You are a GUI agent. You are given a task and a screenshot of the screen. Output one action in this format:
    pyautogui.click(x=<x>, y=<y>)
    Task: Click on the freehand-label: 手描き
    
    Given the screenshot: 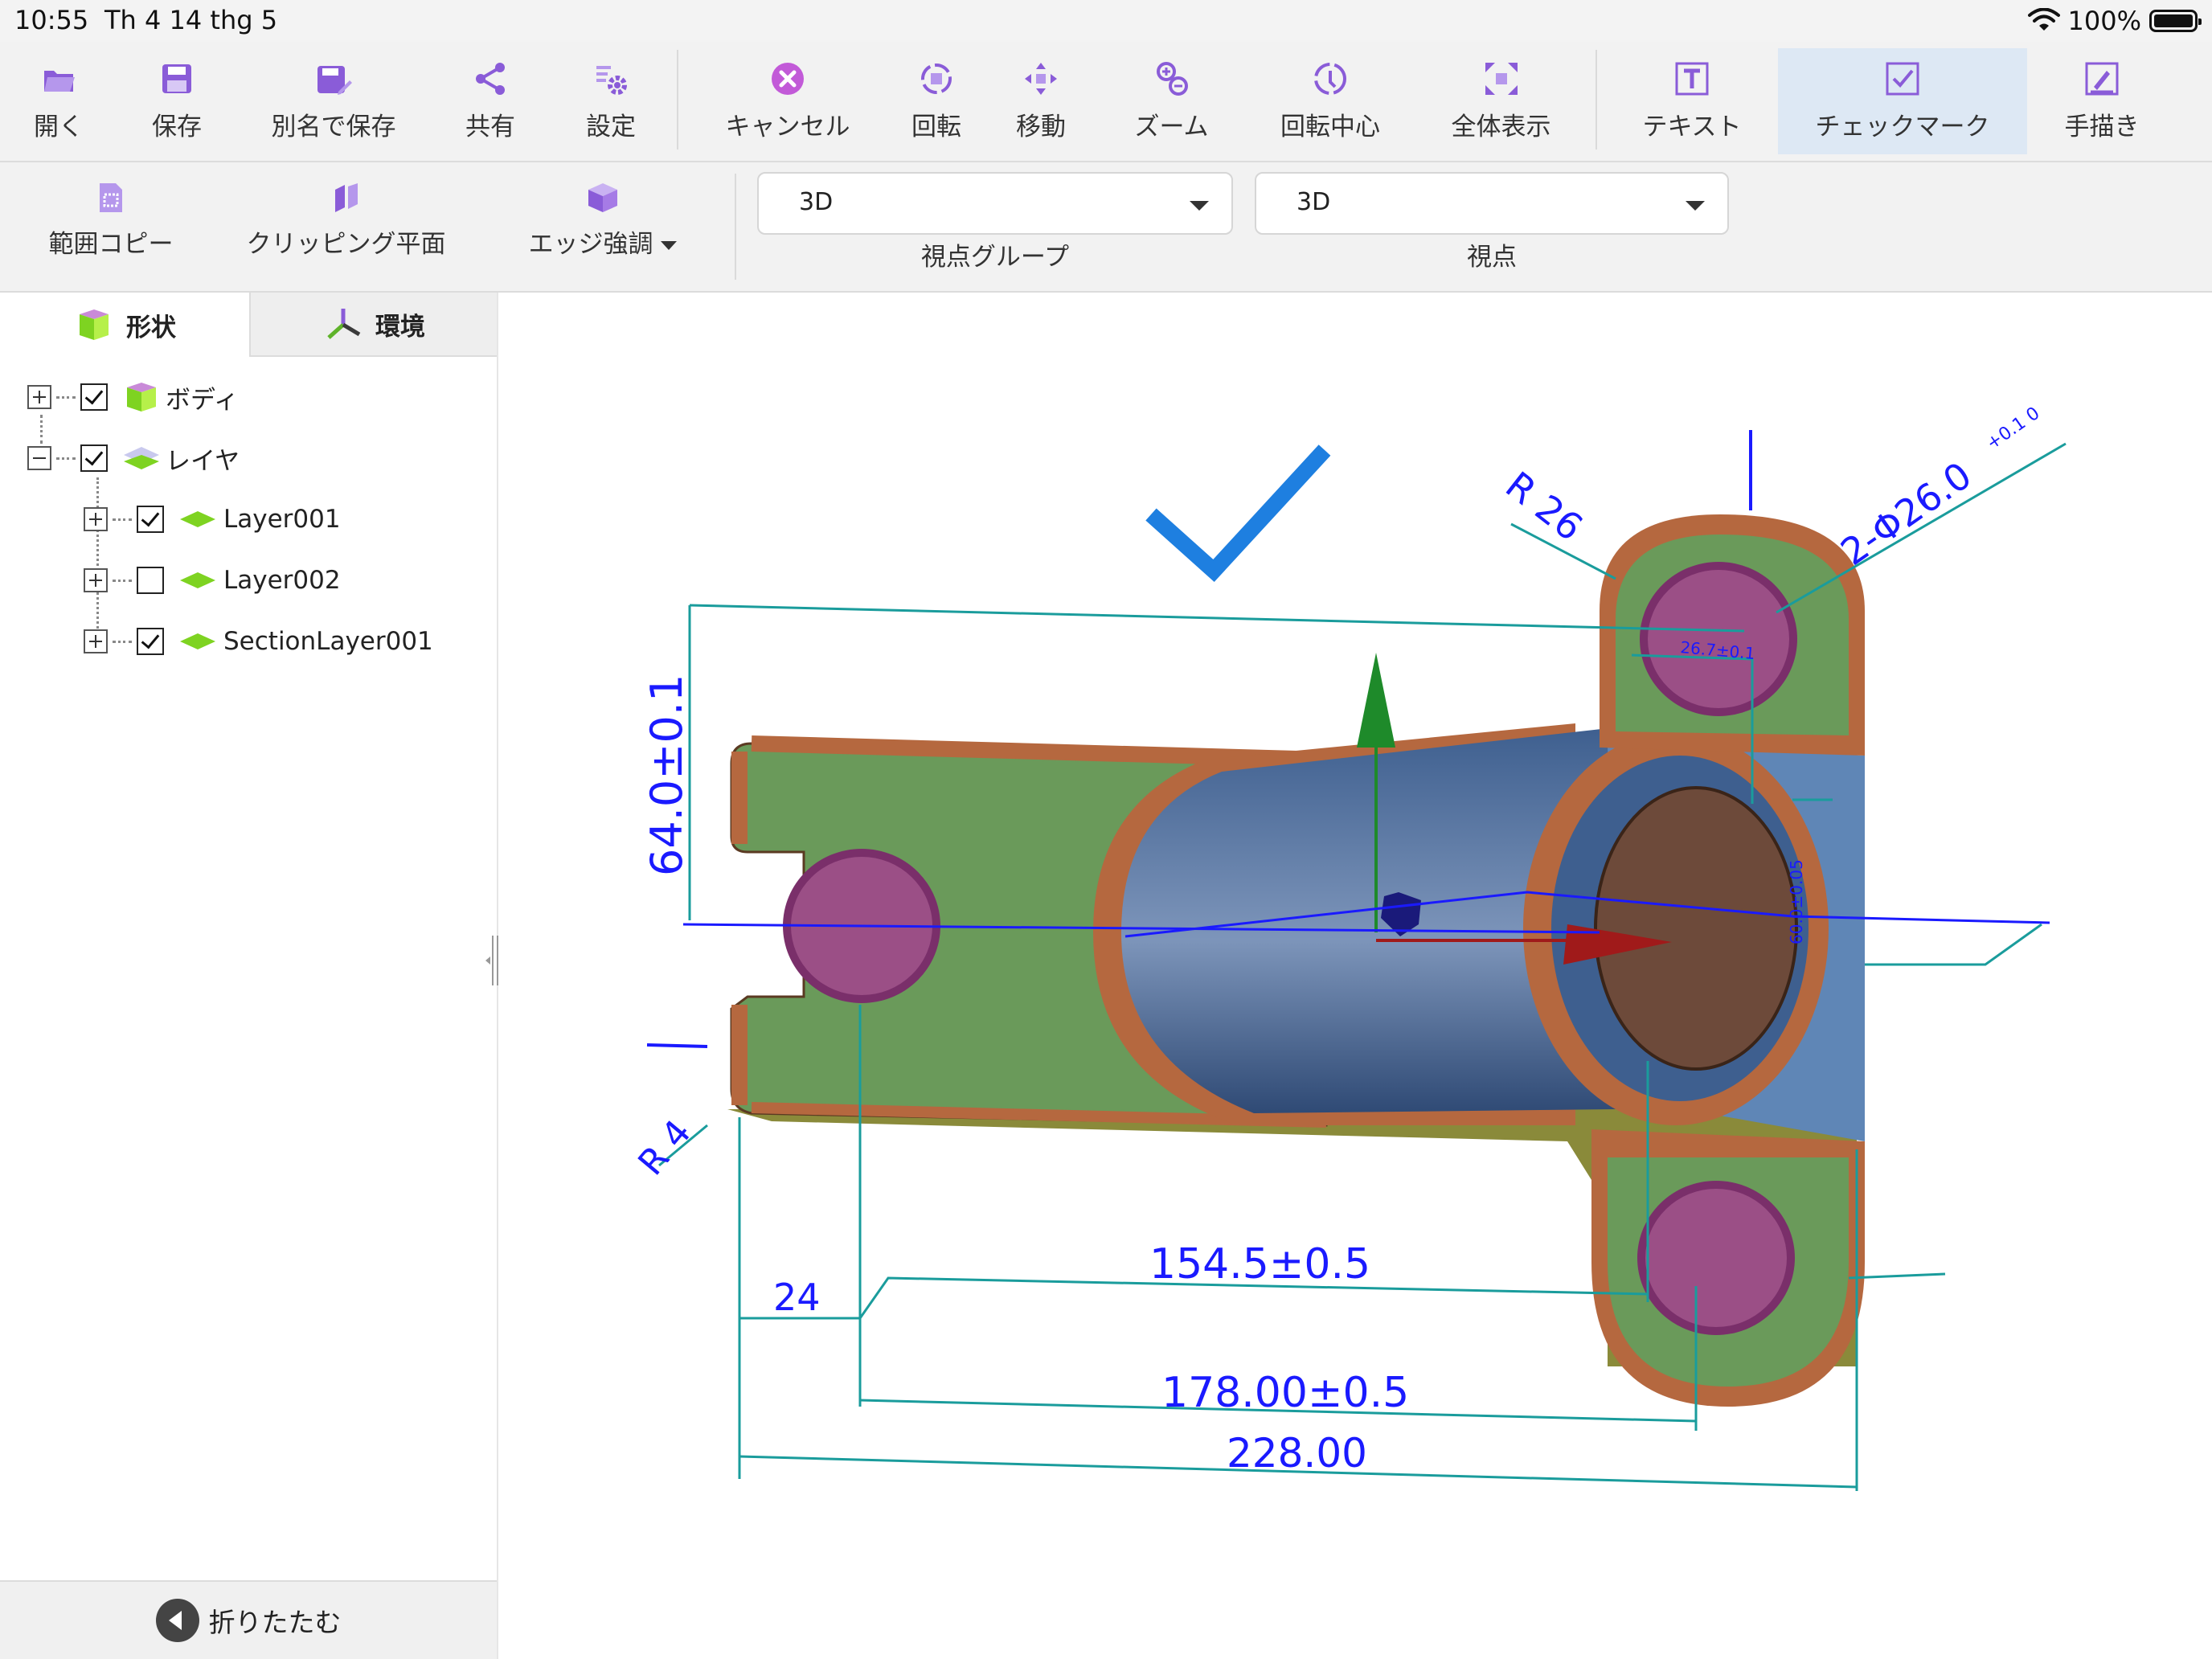 What is the action you would take?
    pyautogui.click(x=2102, y=127)
    